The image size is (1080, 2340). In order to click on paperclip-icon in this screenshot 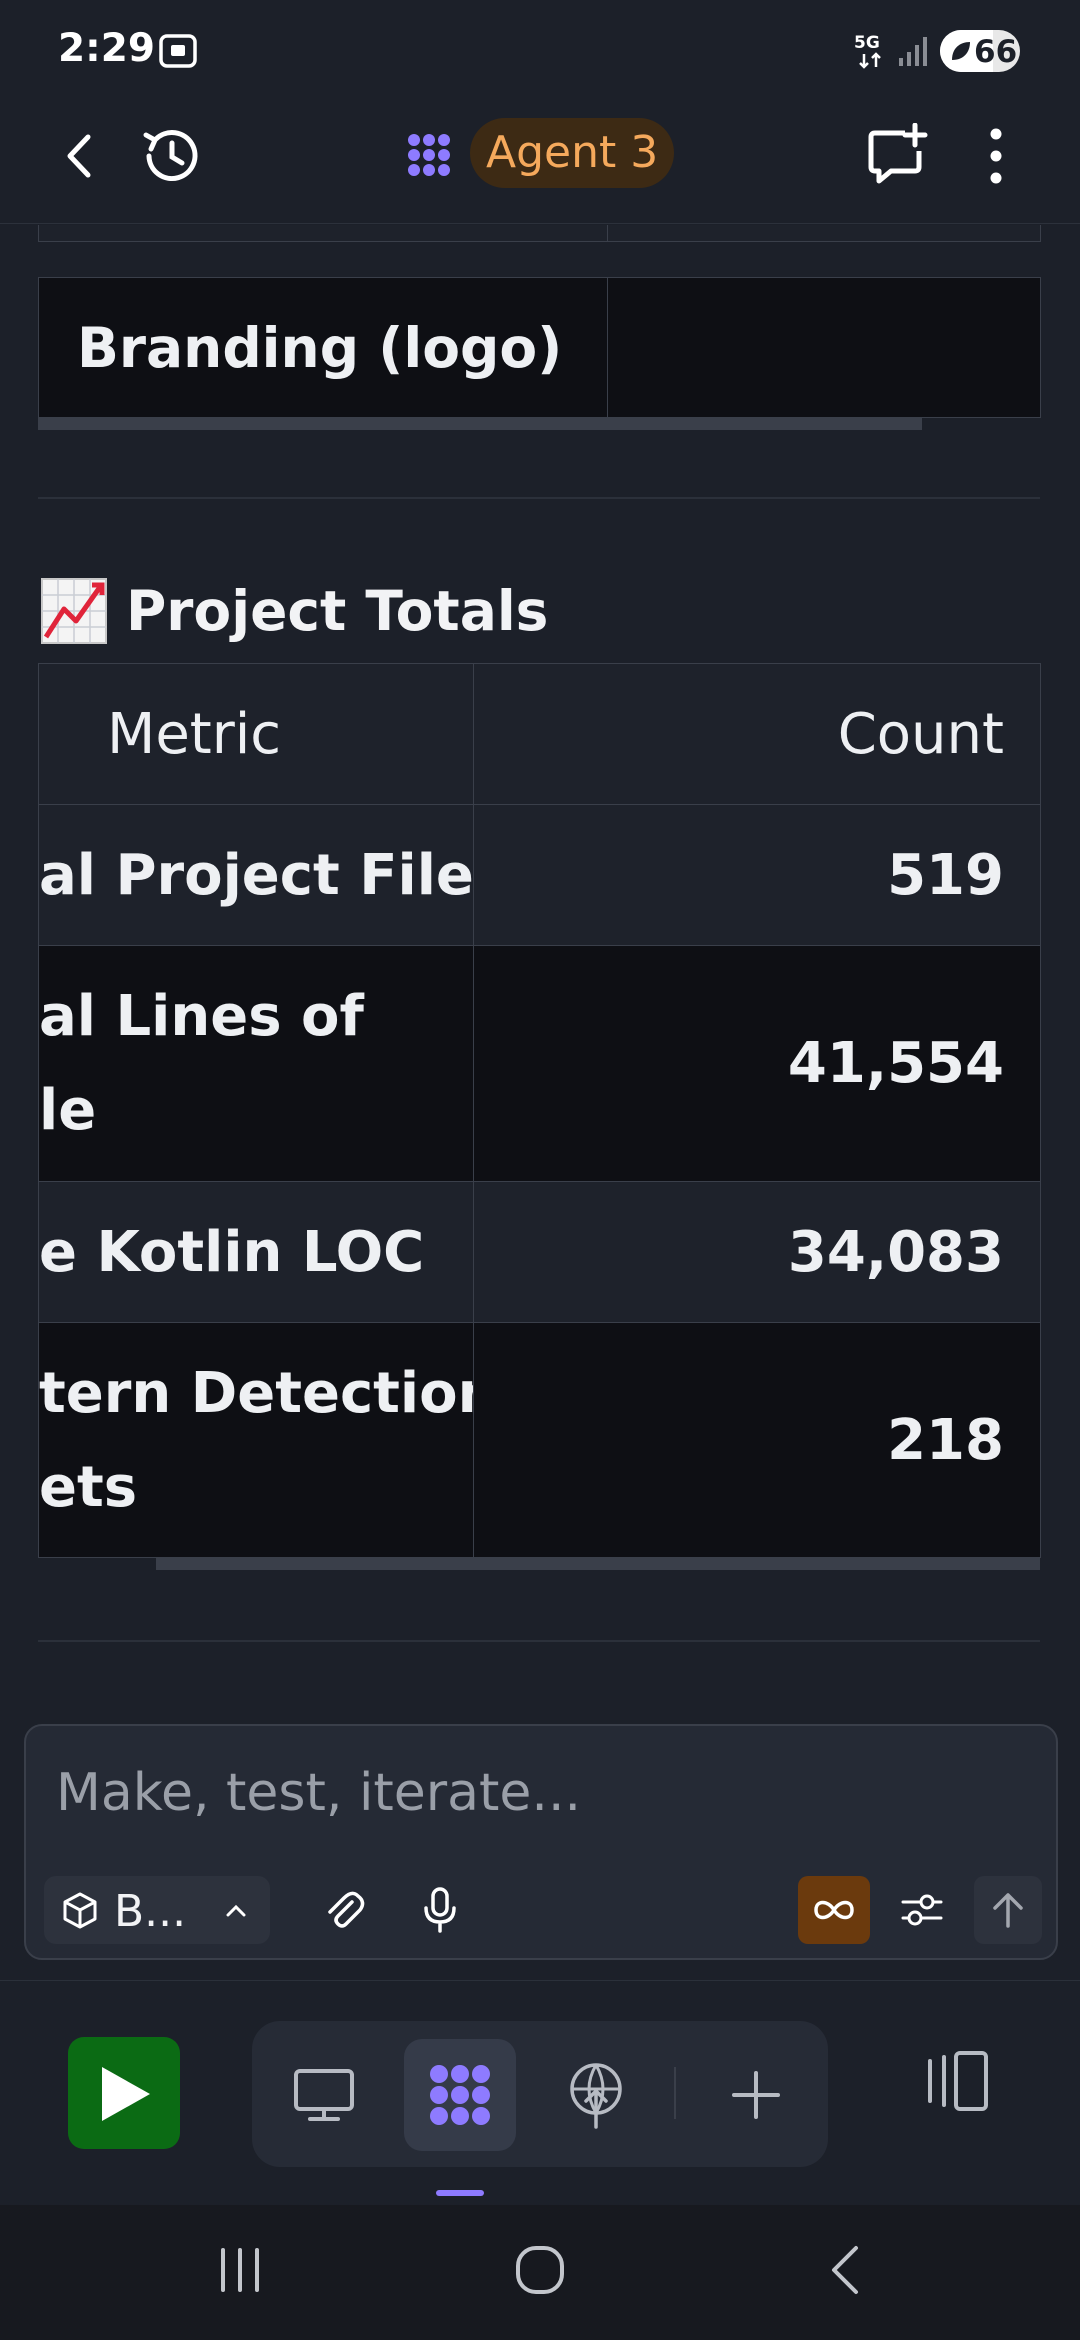, I will do `click(346, 1909)`.